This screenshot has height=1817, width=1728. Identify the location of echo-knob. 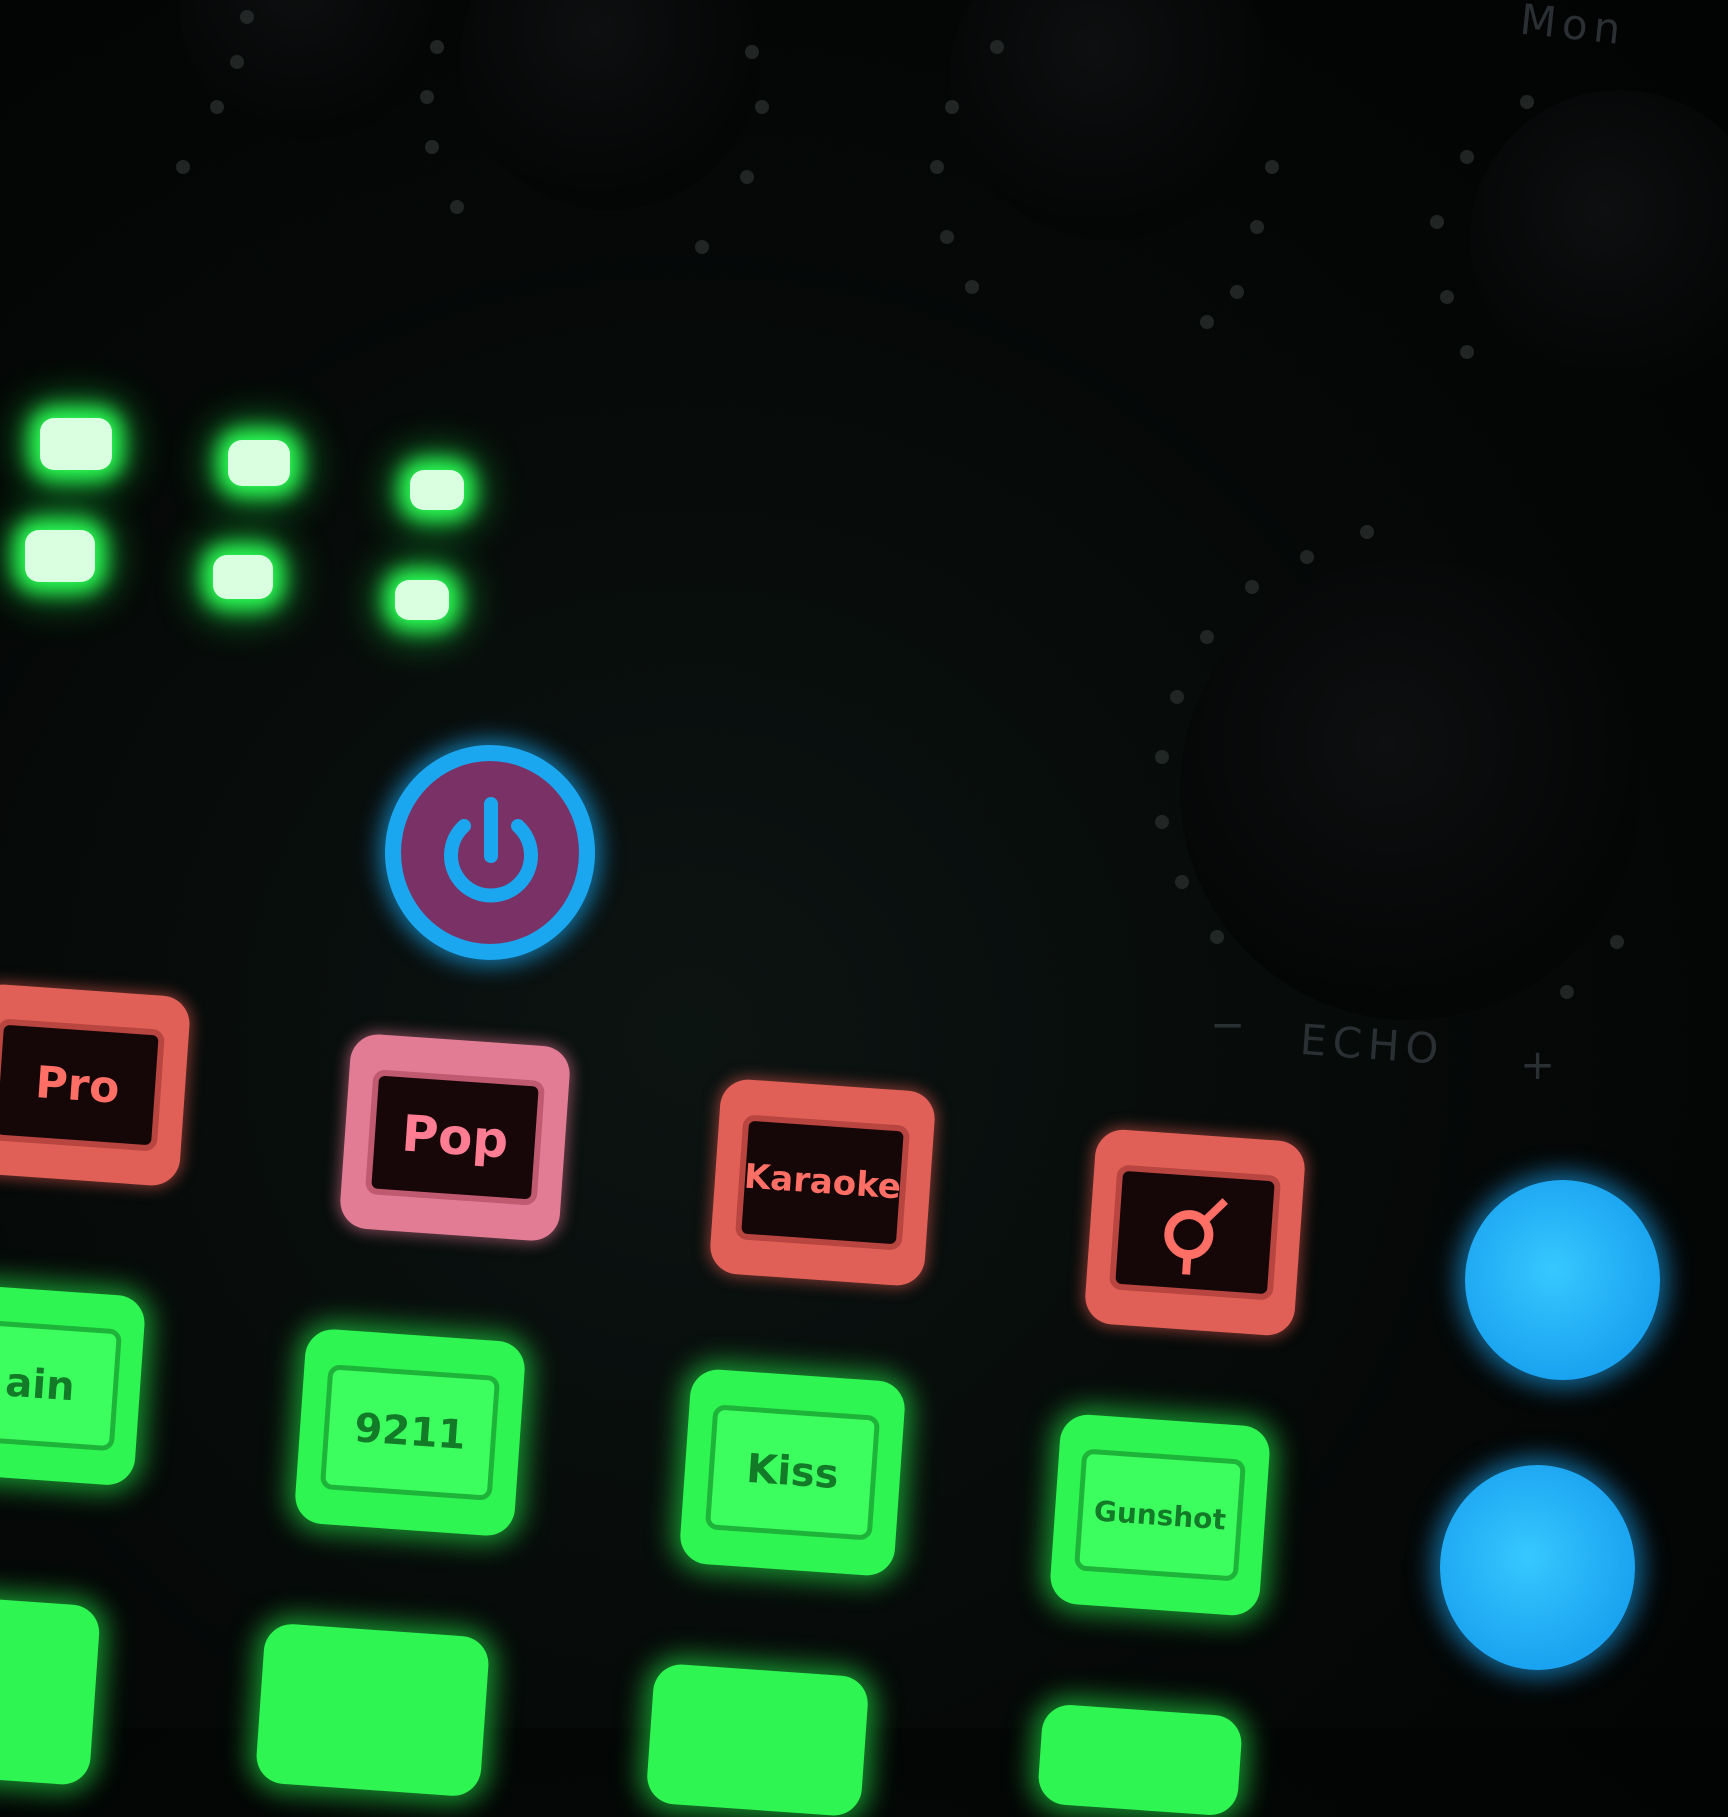
(1410, 790).